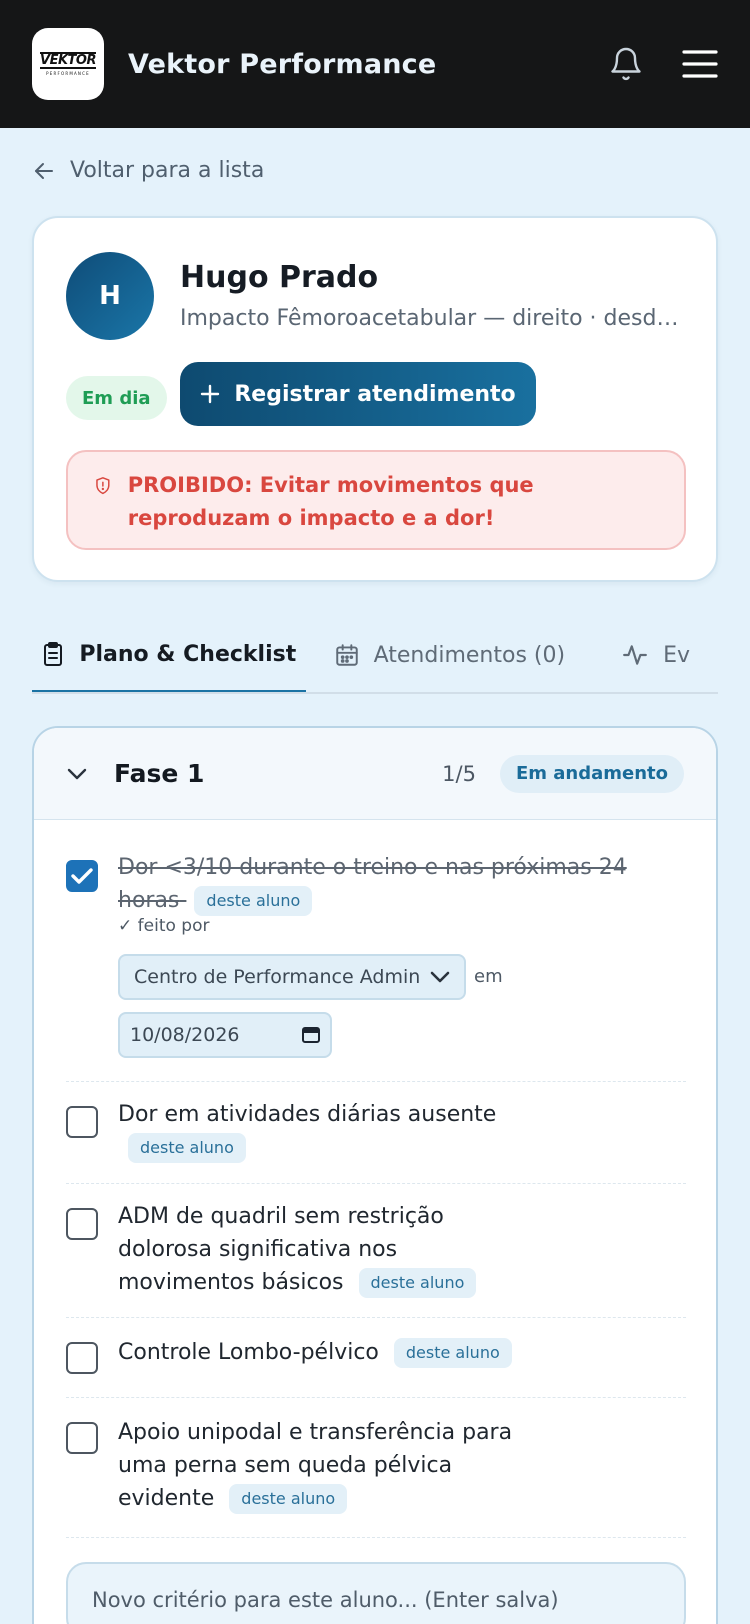 This screenshot has height=1624, width=750. Describe the element at coordinates (307, 1114) in the screenshot. I see `item-label: Dor em atividades diárias ausente` at that location.